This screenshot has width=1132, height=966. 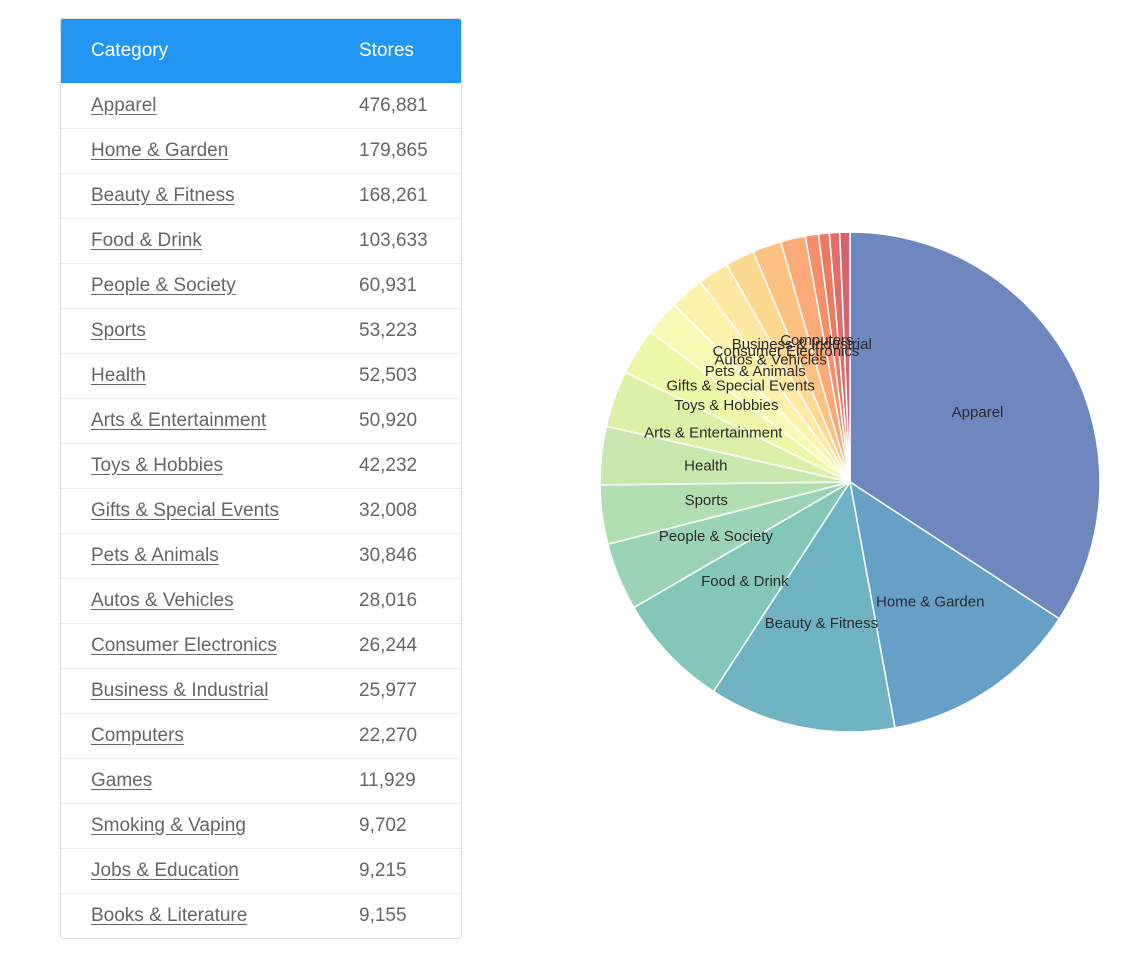 I want to click on category-cell: Books & Literature, so click(x=210, y=915).